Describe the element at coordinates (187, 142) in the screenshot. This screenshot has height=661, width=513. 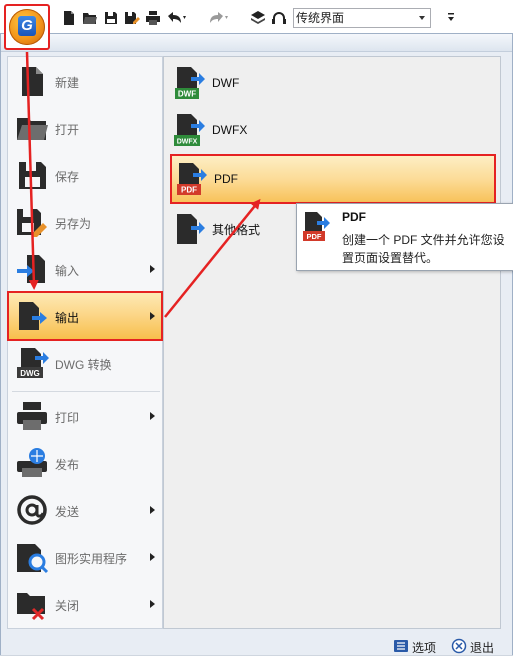
I see `svg-text: DWFX` at that location.